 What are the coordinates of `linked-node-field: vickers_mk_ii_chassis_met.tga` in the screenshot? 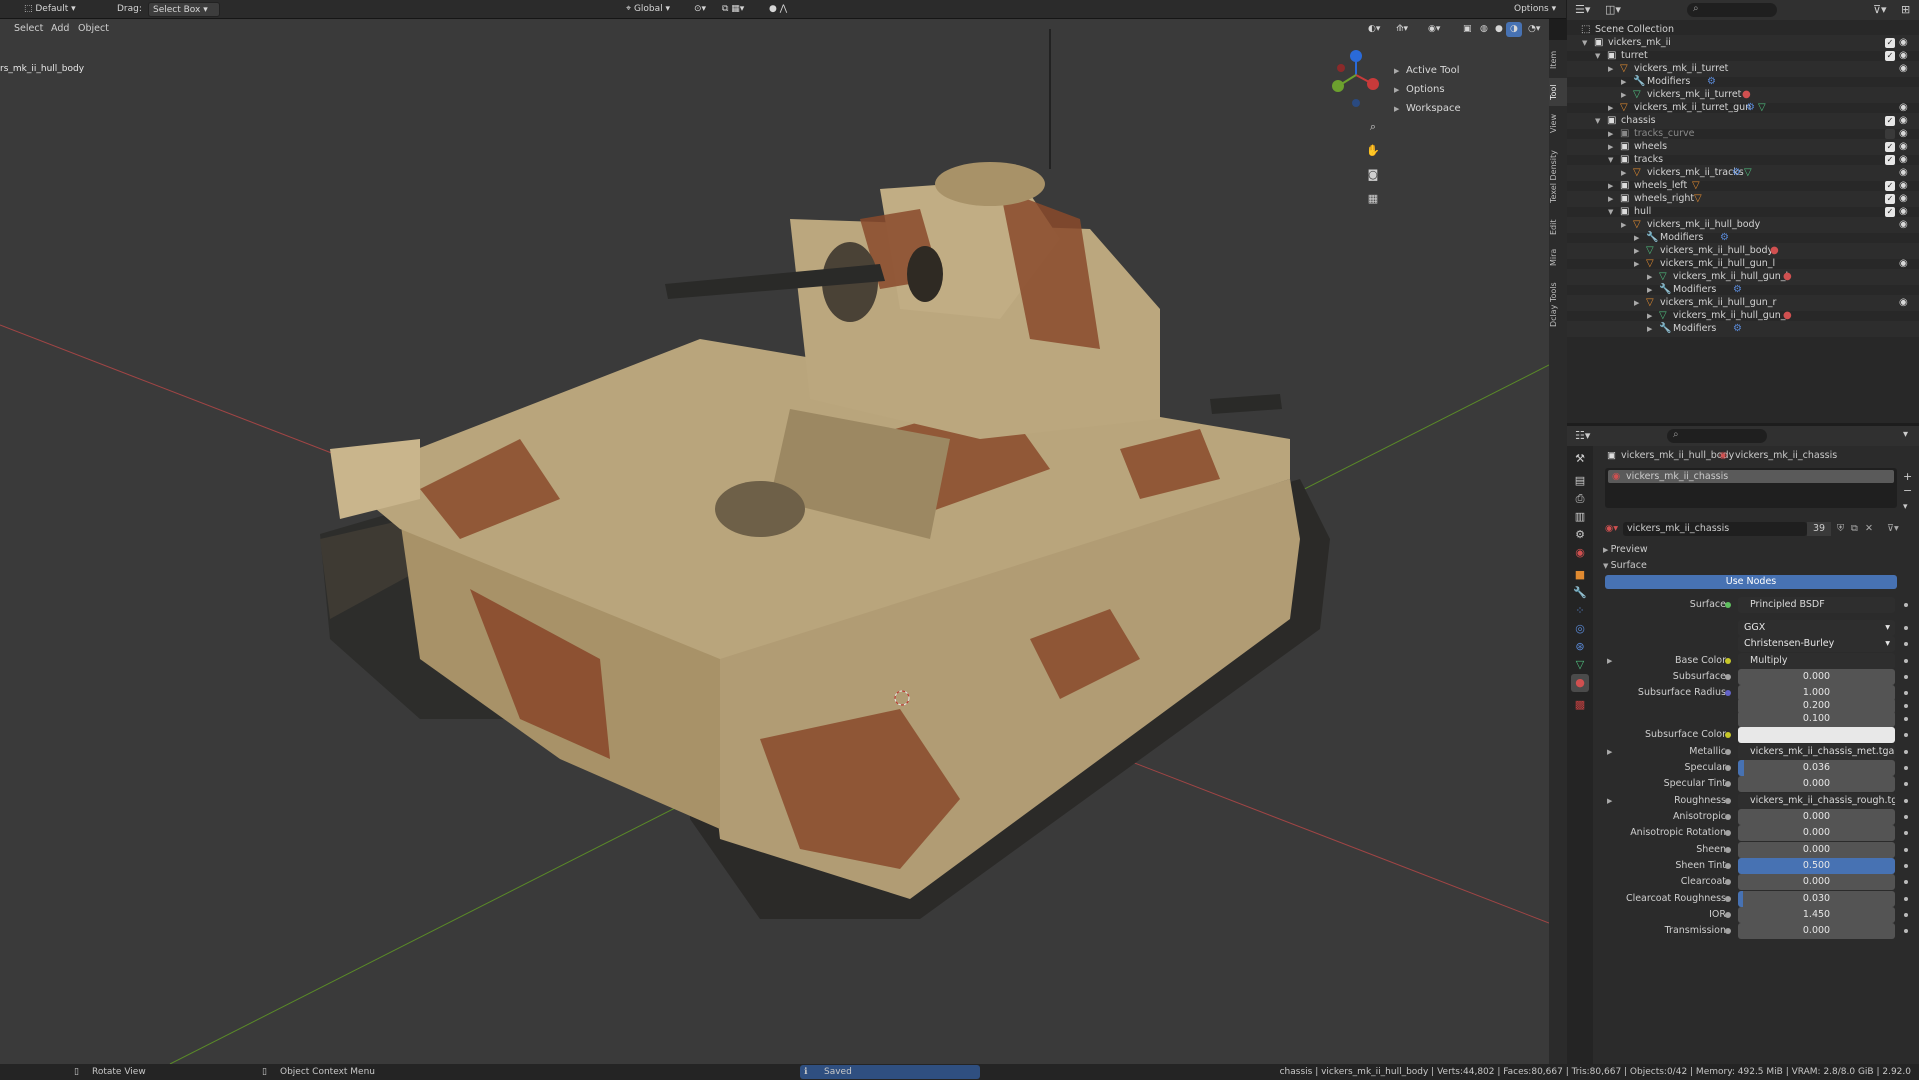 It's located at (1816, 752).